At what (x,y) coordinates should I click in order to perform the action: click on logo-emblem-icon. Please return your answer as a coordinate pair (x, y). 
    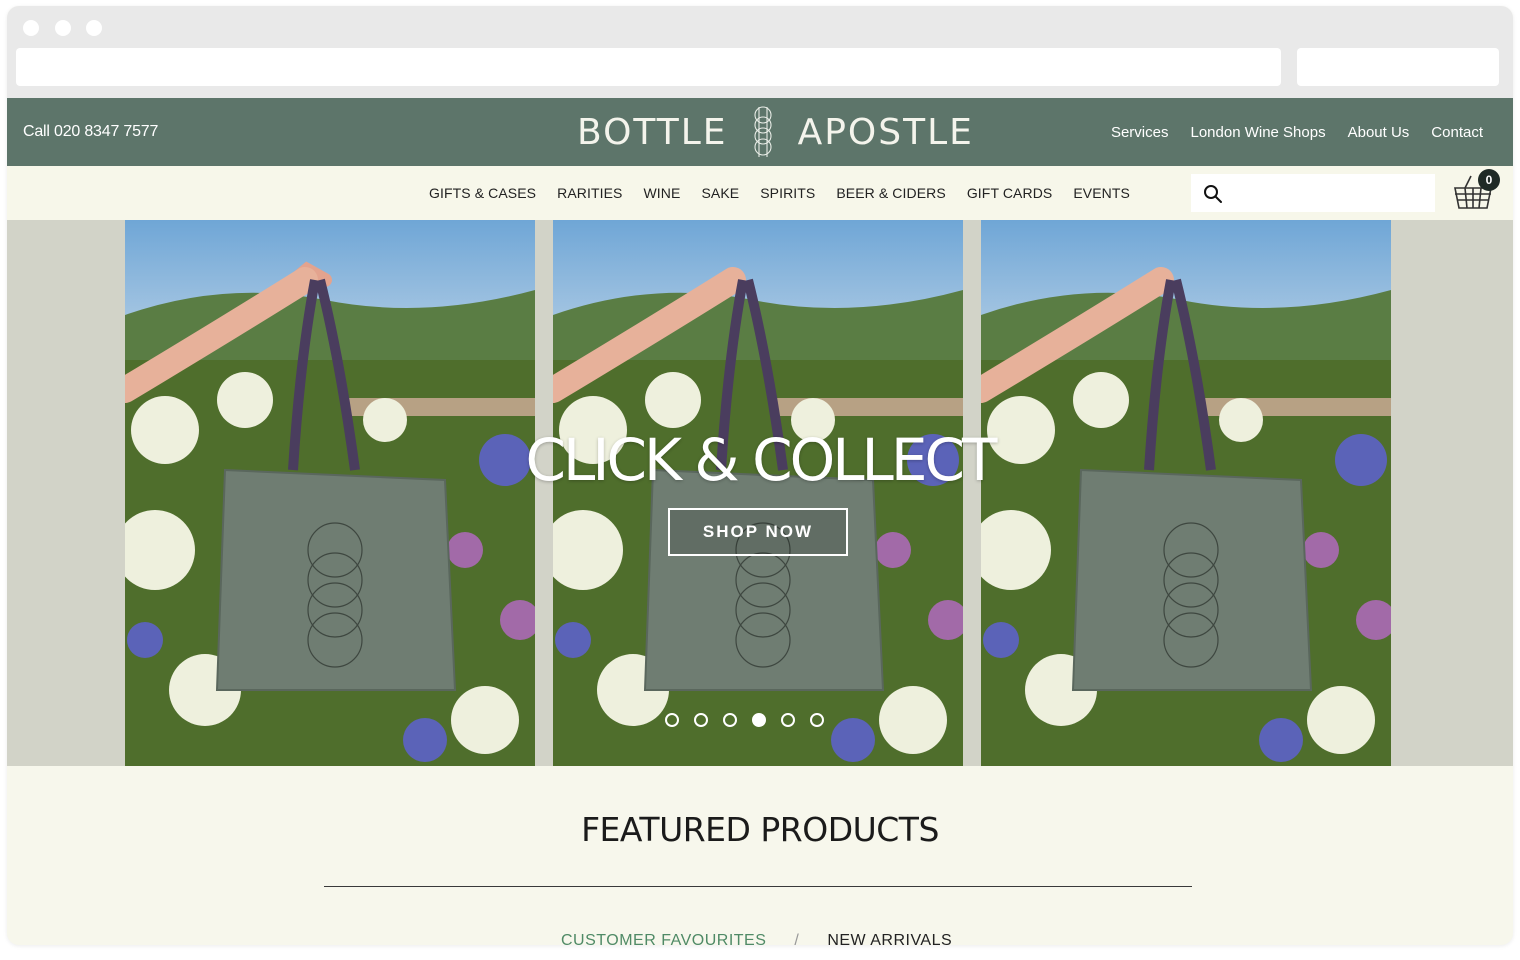
    Looking at the image, I should click on (763, 131).